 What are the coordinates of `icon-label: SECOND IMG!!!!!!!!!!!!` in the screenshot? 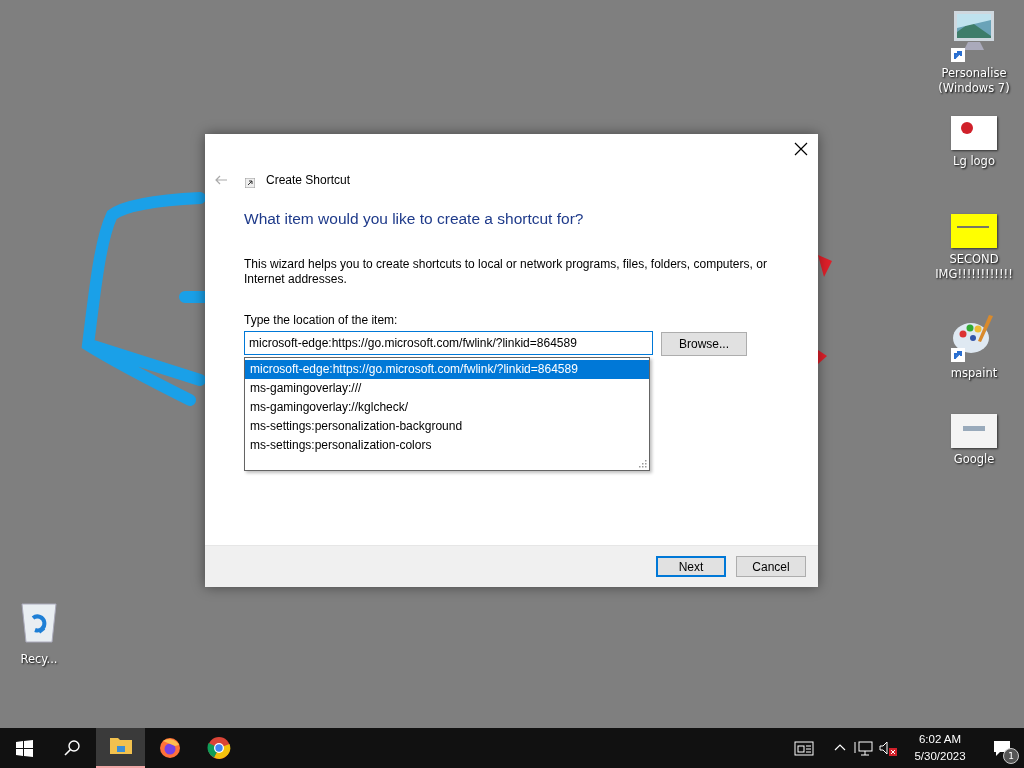 It's located at (974, 267).